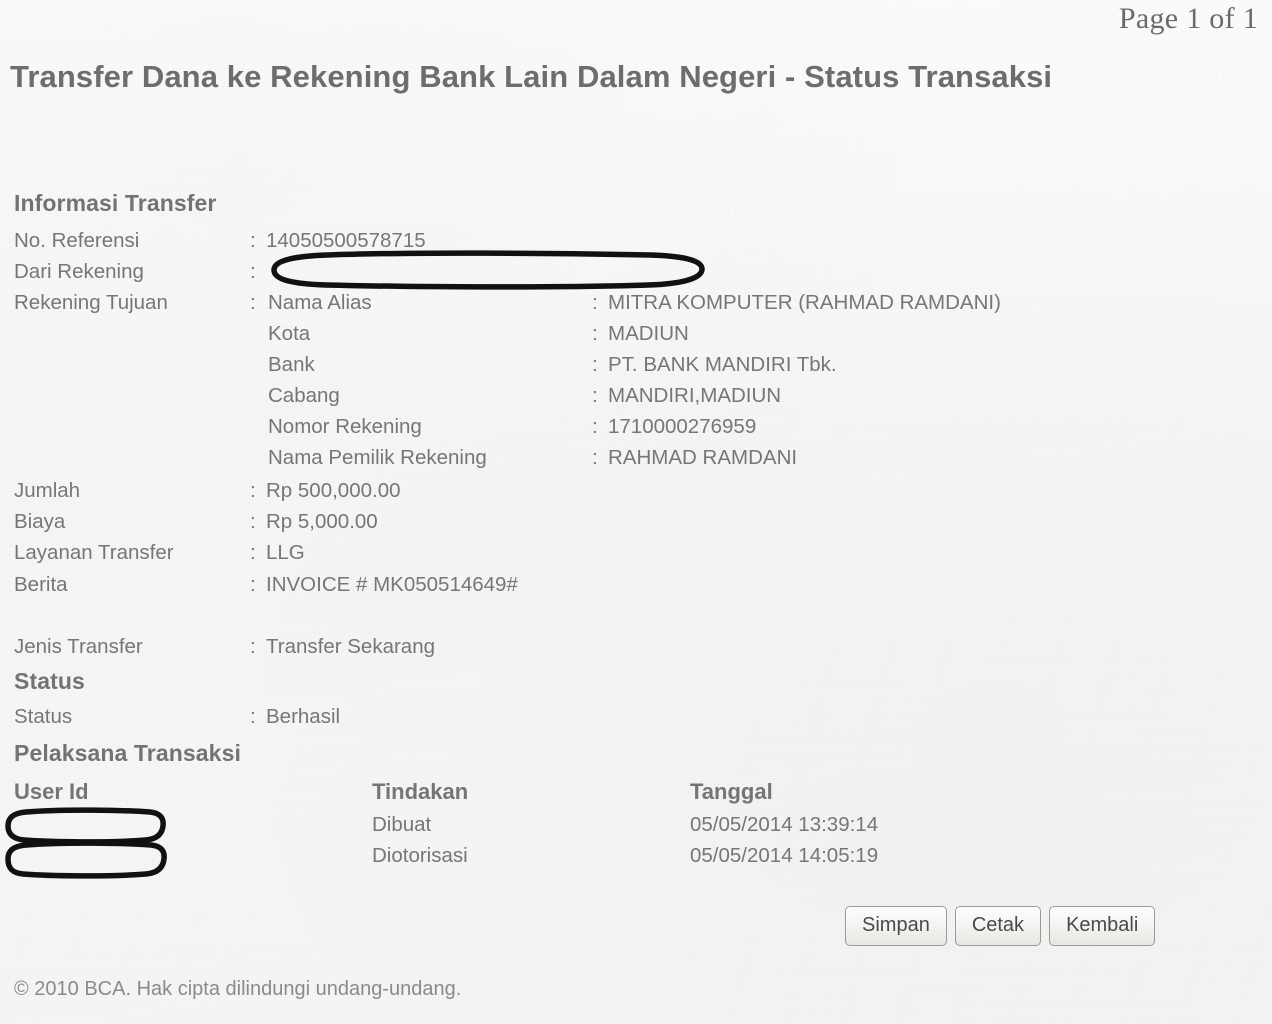 This screenshot has width=1272, height=1024. I want to click on table-column-header-date: Tanggal, so click(731, 791).